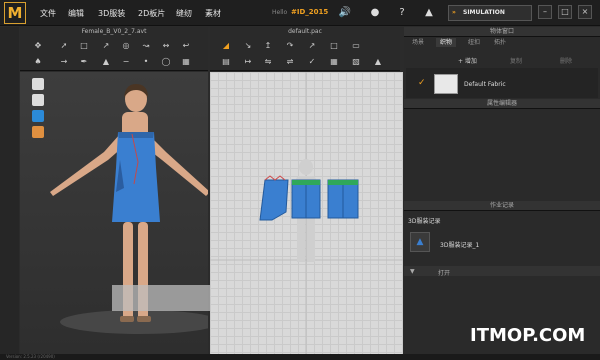 This screenshot has width=600, height=360. What do you see at coordinates (106, 46) in the screenshot?
I see `pin-icon: ↗` at bounding box center [106, 46].